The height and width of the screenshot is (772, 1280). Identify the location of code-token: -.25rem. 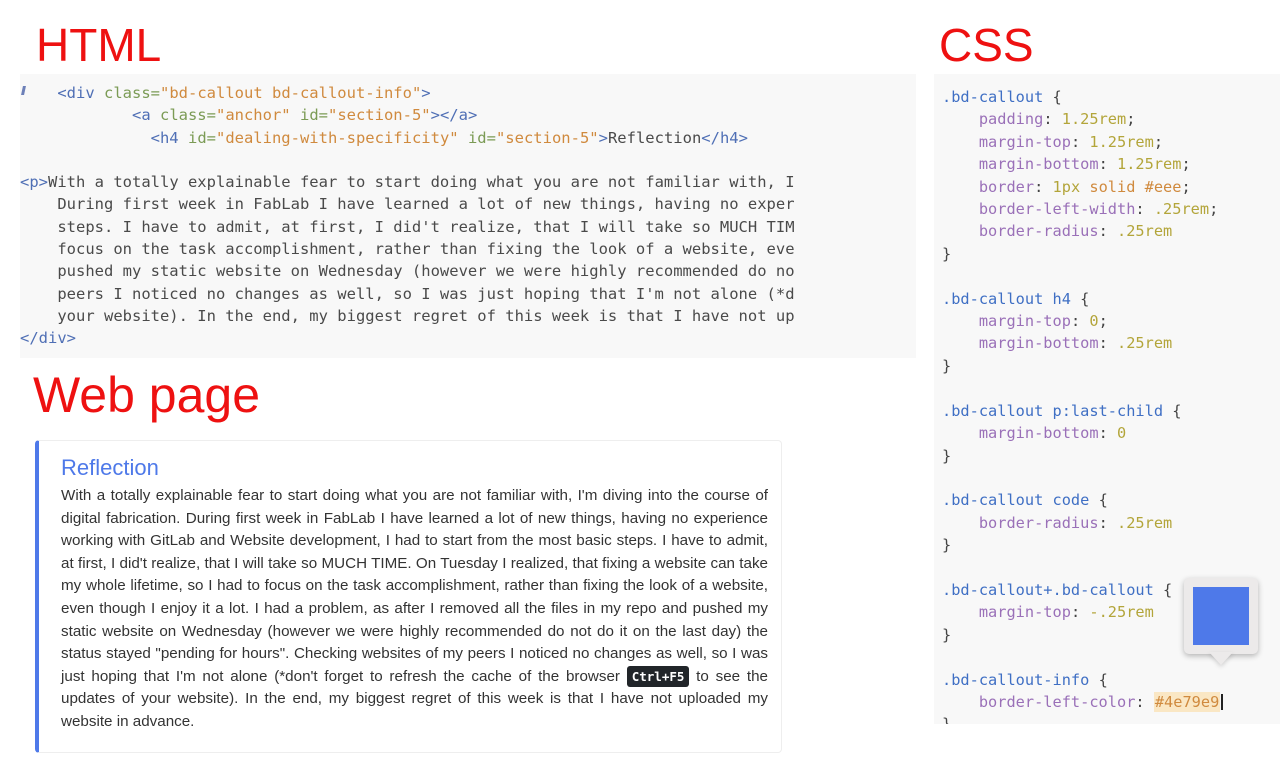
(1121, 612).